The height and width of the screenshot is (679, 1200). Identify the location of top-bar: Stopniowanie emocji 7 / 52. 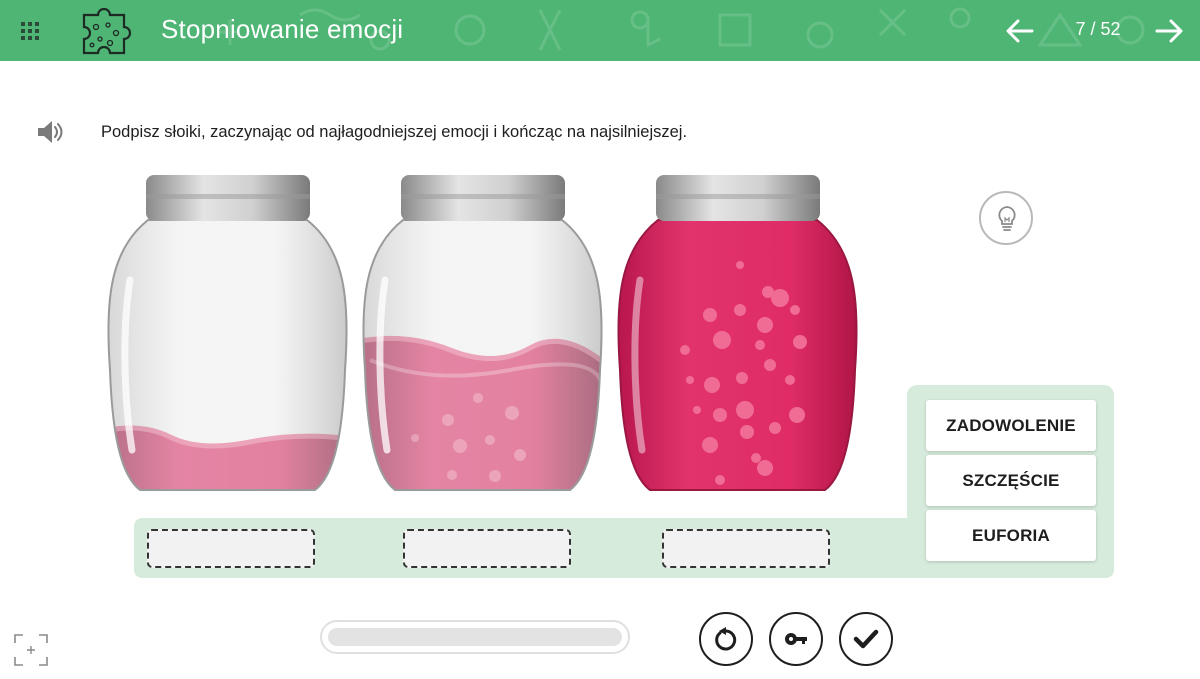
(600, 30).